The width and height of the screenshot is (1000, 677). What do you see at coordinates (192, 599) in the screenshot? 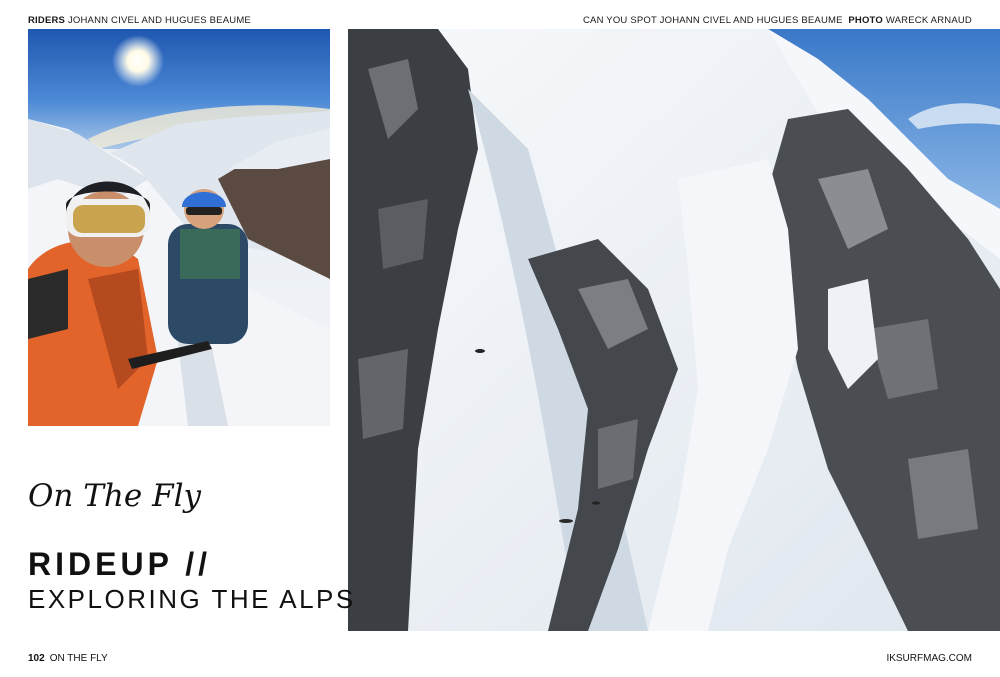
I see `article-subtitle: EXPLORING THE ALPS` at bounding box center [192, 599].